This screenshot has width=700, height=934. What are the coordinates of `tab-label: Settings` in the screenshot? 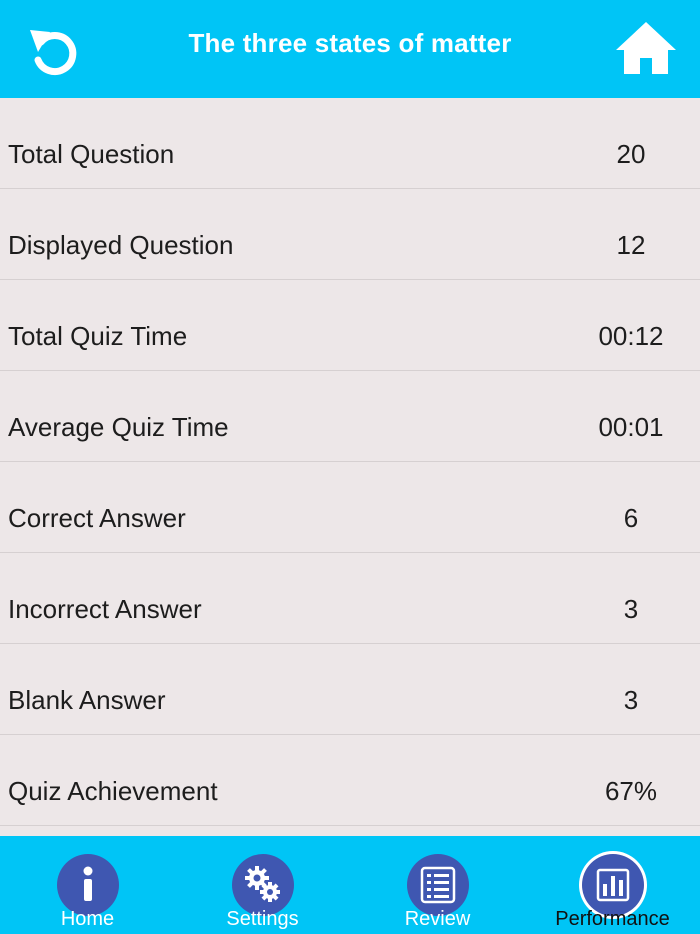 It's located at (262, 919).